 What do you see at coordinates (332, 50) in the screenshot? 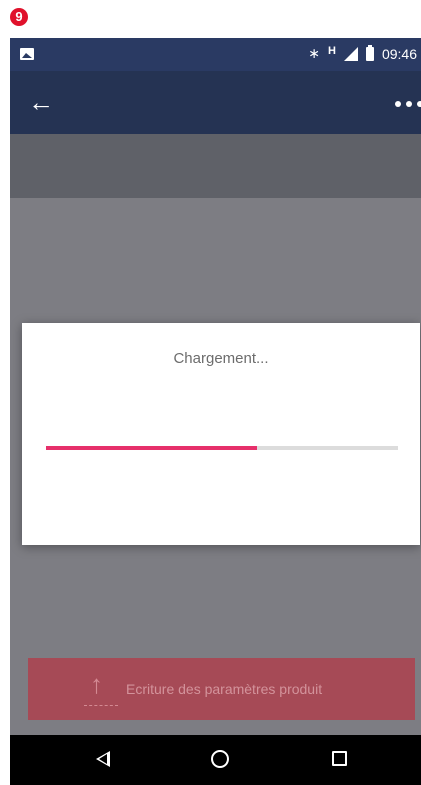
I see `network-type-label: H` at bounding box center [332, 50].